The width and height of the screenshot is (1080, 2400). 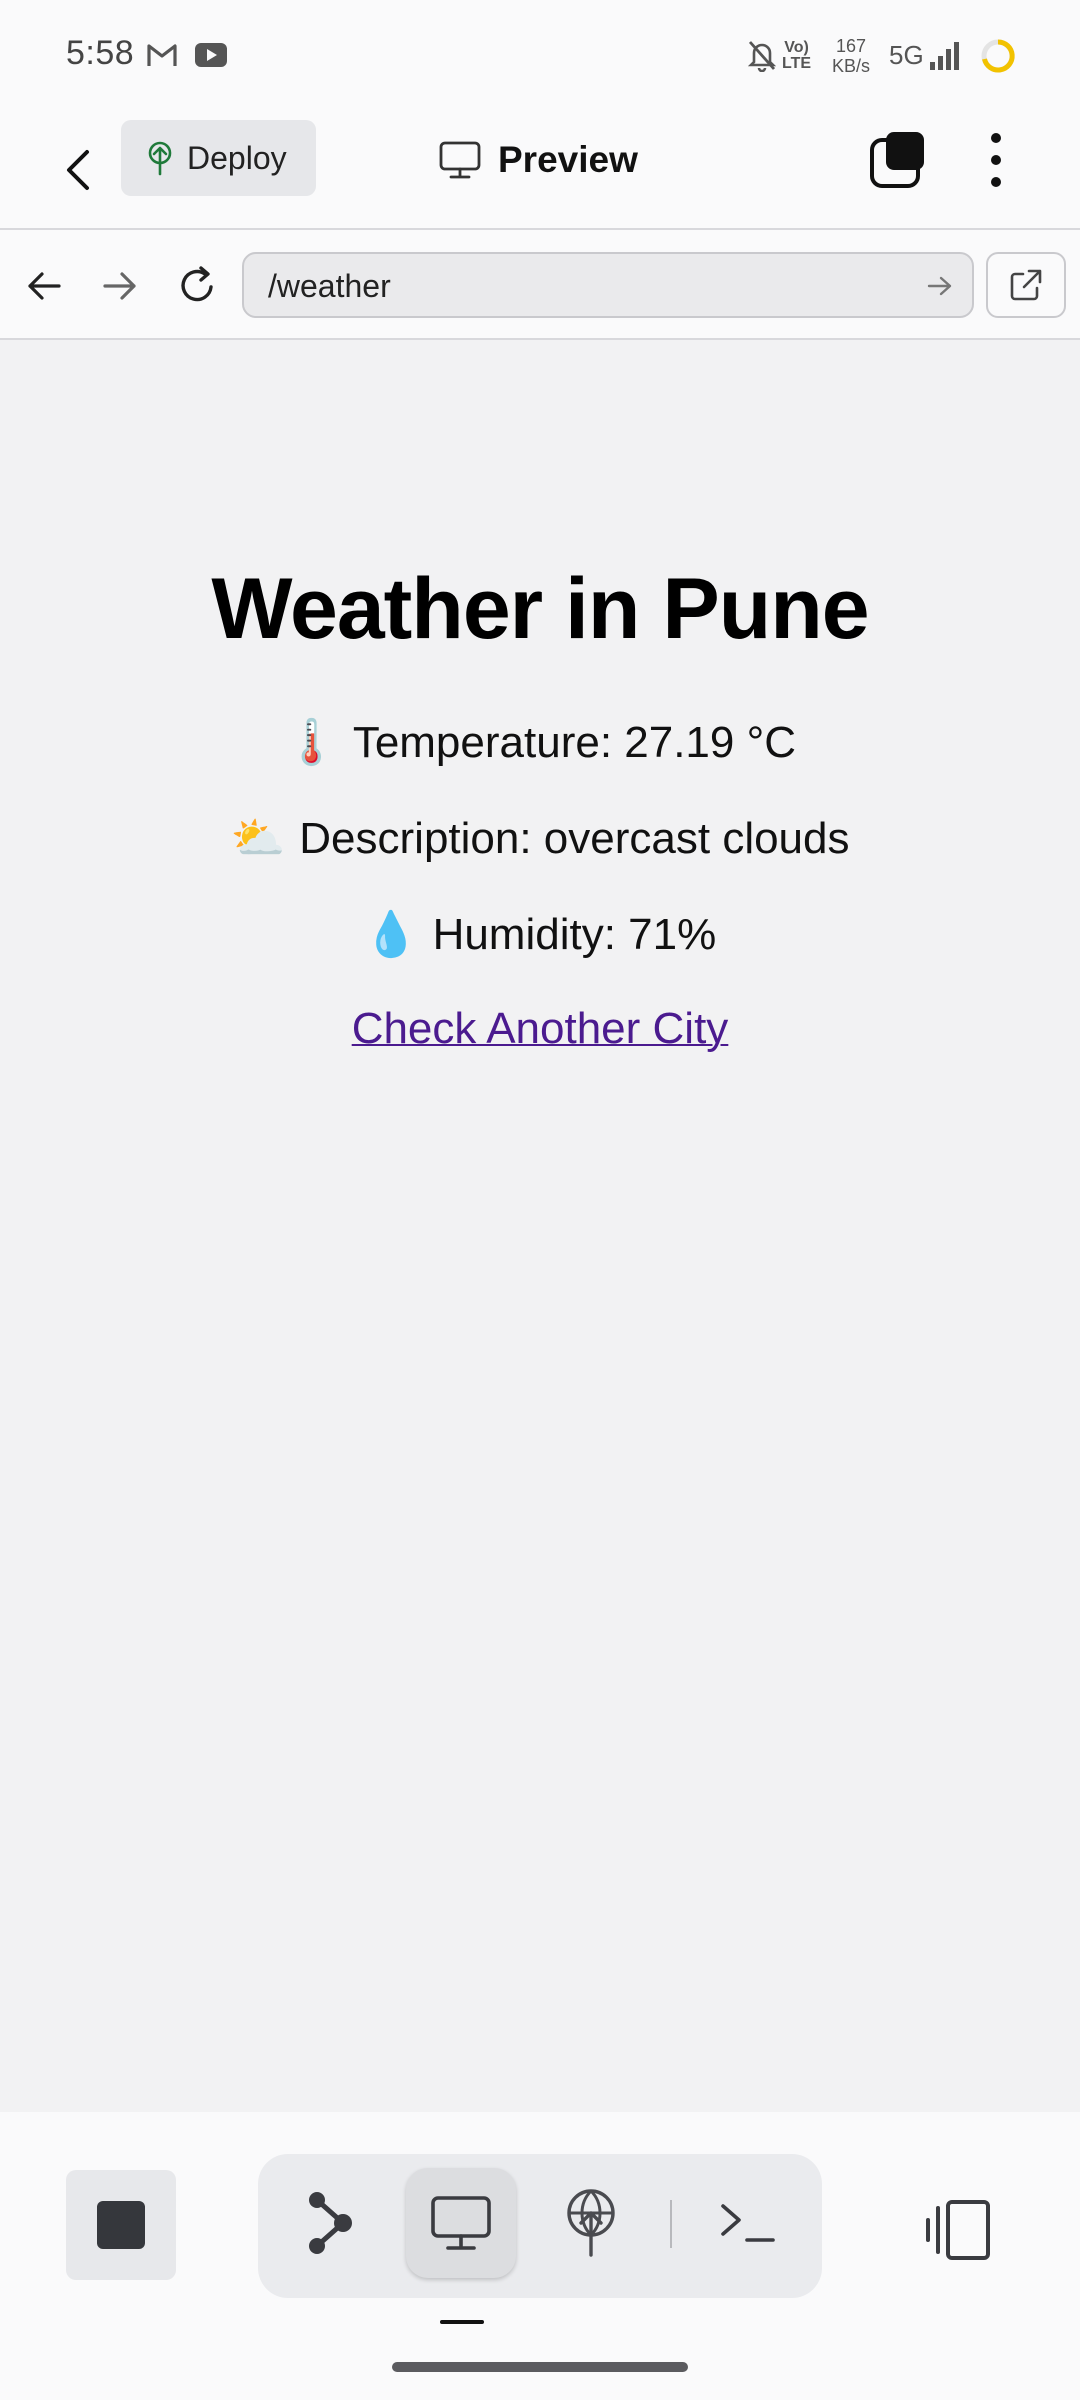 I want to click on layout-icon, so click(x=958, y=2230).